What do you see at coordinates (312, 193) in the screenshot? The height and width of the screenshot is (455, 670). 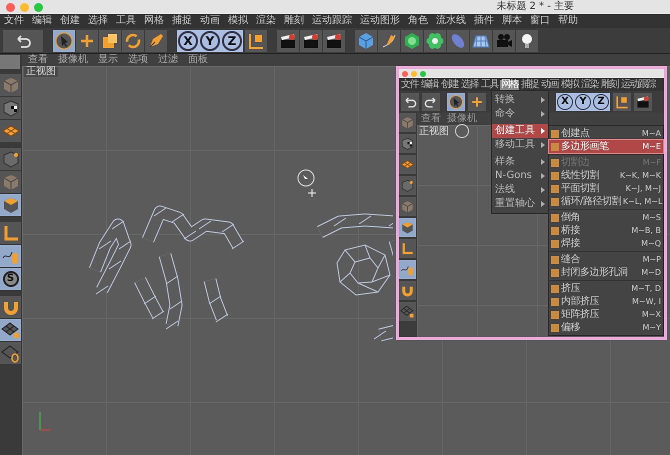 I see `crosshair-icon` at bounding box center [312, 193].